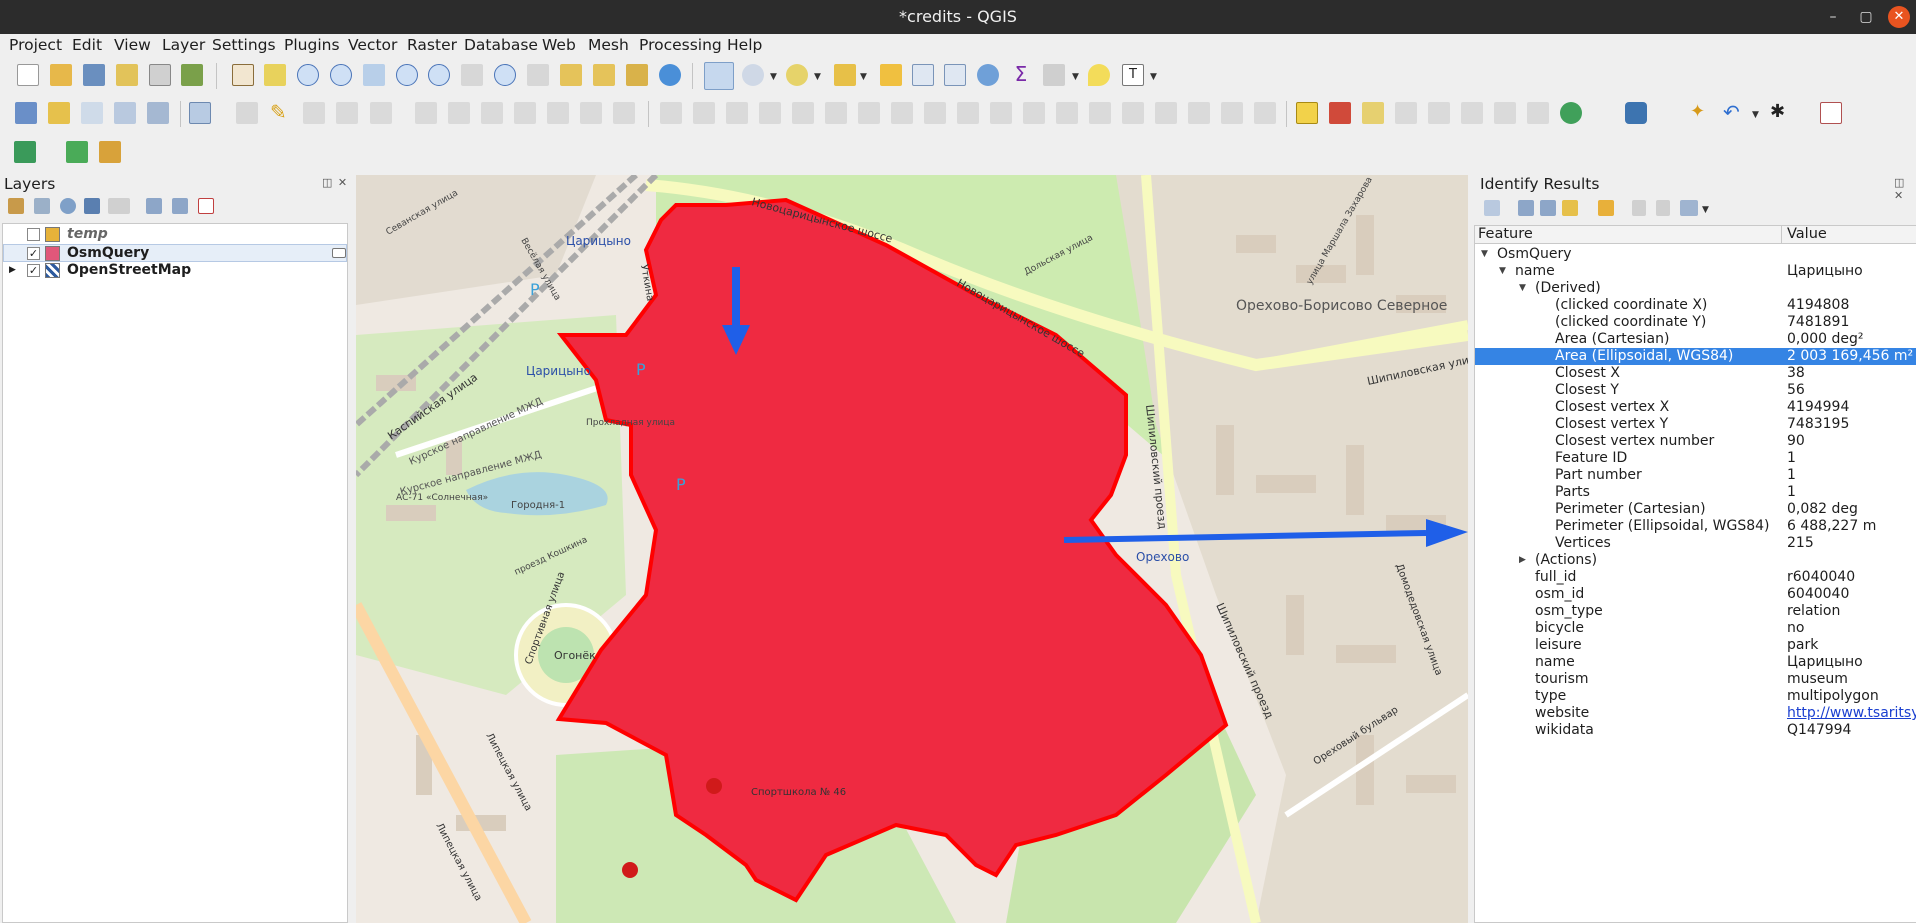 This screenshot has width=1916, height=923. Describe the element at coordinates (719, 76) in the screenshot. I see `identify-features-icon` at that location.